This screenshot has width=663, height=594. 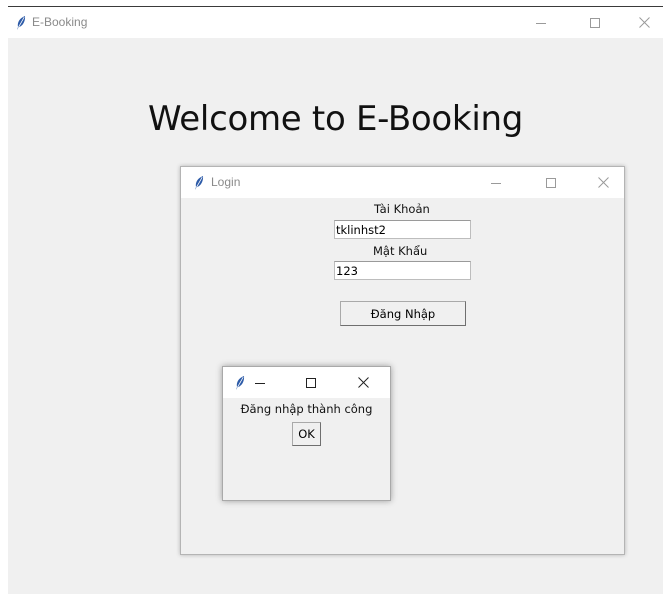 I want to click on message-minimize-button, so click(x=260, y=382).